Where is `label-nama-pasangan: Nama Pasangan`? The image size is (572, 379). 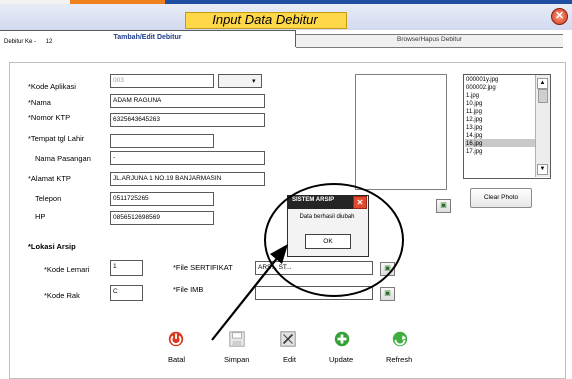
label-nama-pasangan: Nama Pasangan is located at coordinates (63, 158).